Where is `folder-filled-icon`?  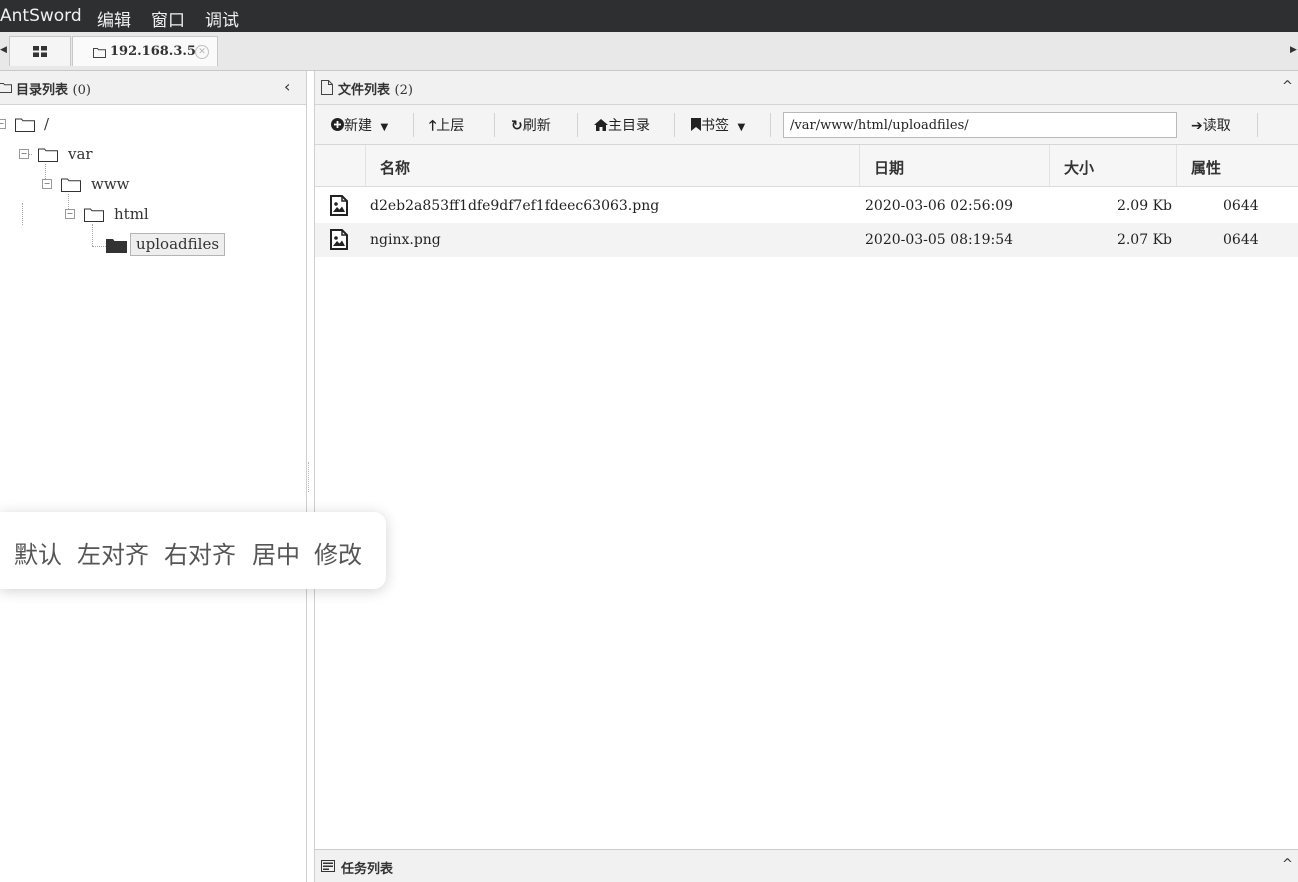 folder-filled-icon is located at coordinates (116, 246).